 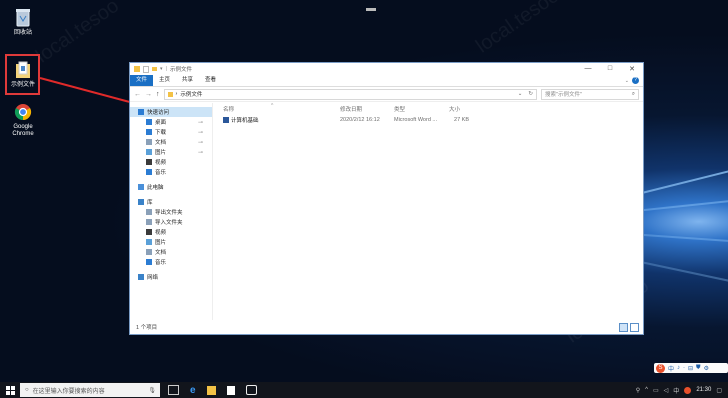 I want to click on window-title: 示例文件, so click(x=180, y=70).